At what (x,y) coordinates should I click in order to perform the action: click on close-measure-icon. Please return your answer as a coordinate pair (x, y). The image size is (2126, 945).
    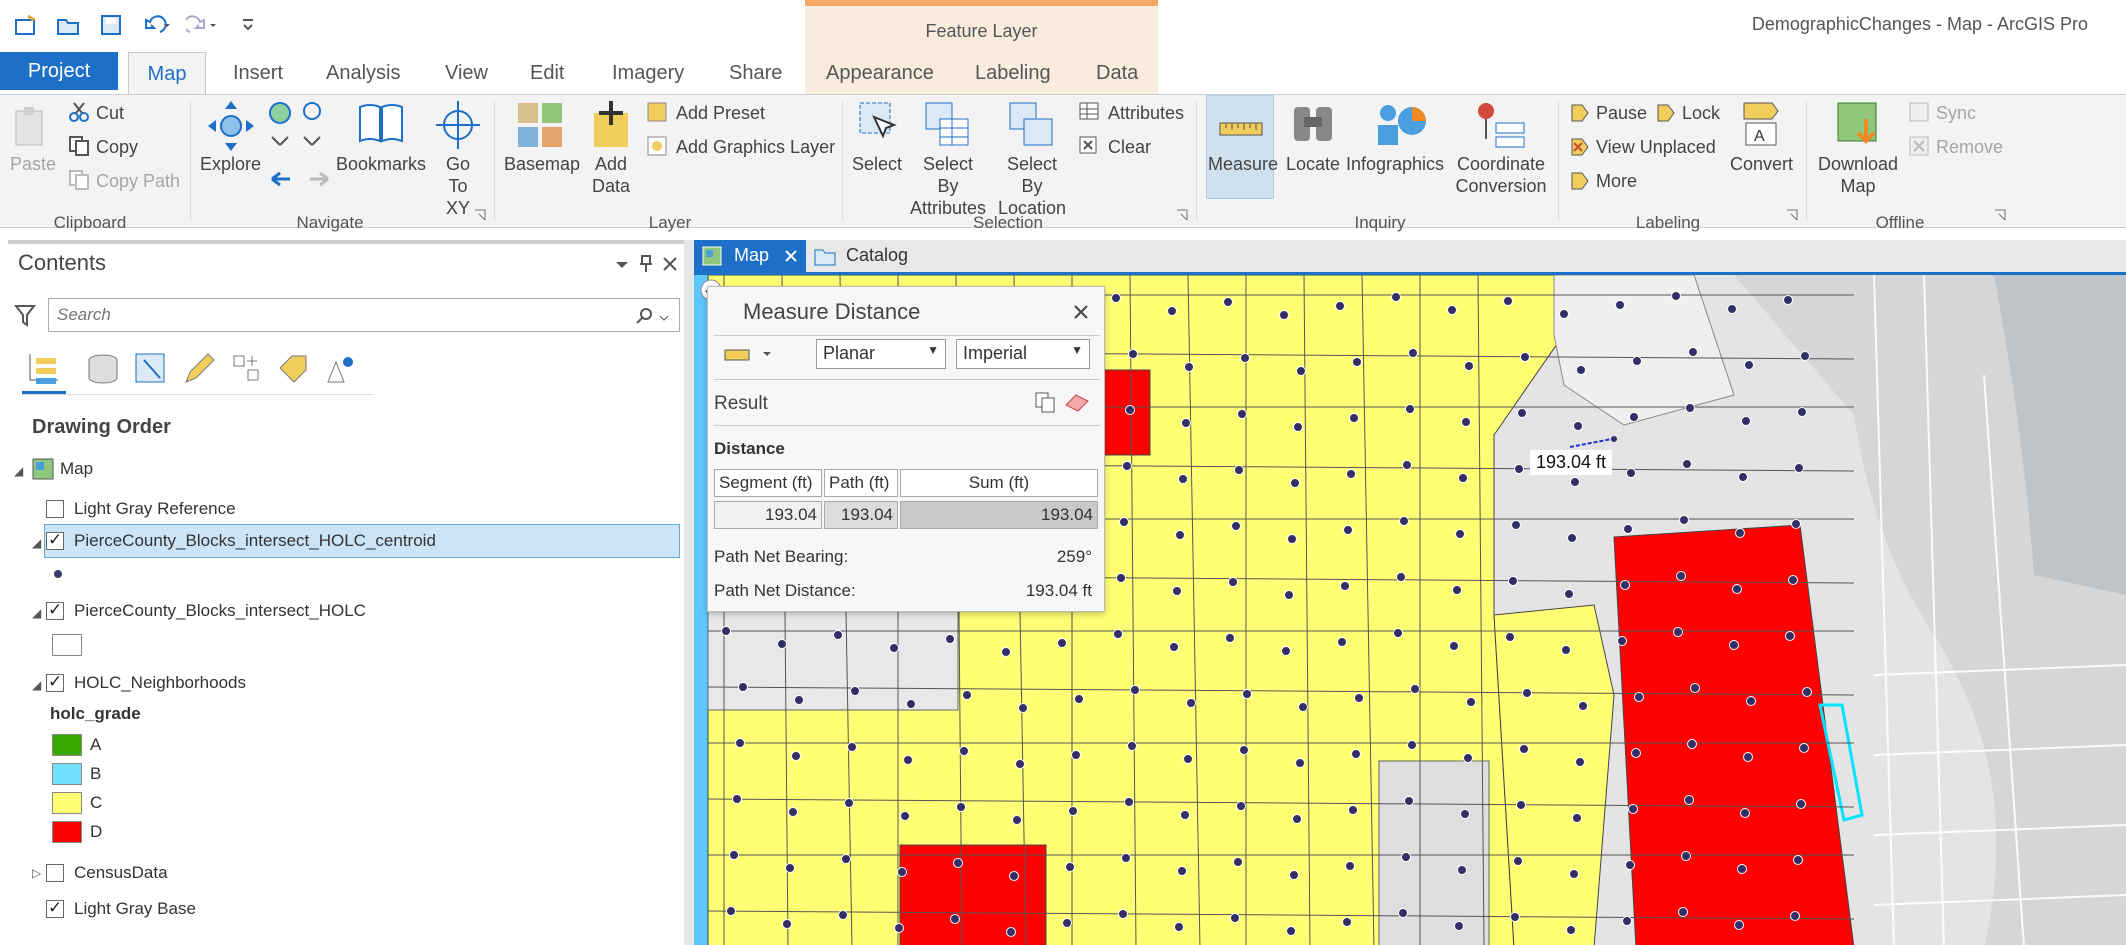
    Looking at the image, I should click on (1081, 312).